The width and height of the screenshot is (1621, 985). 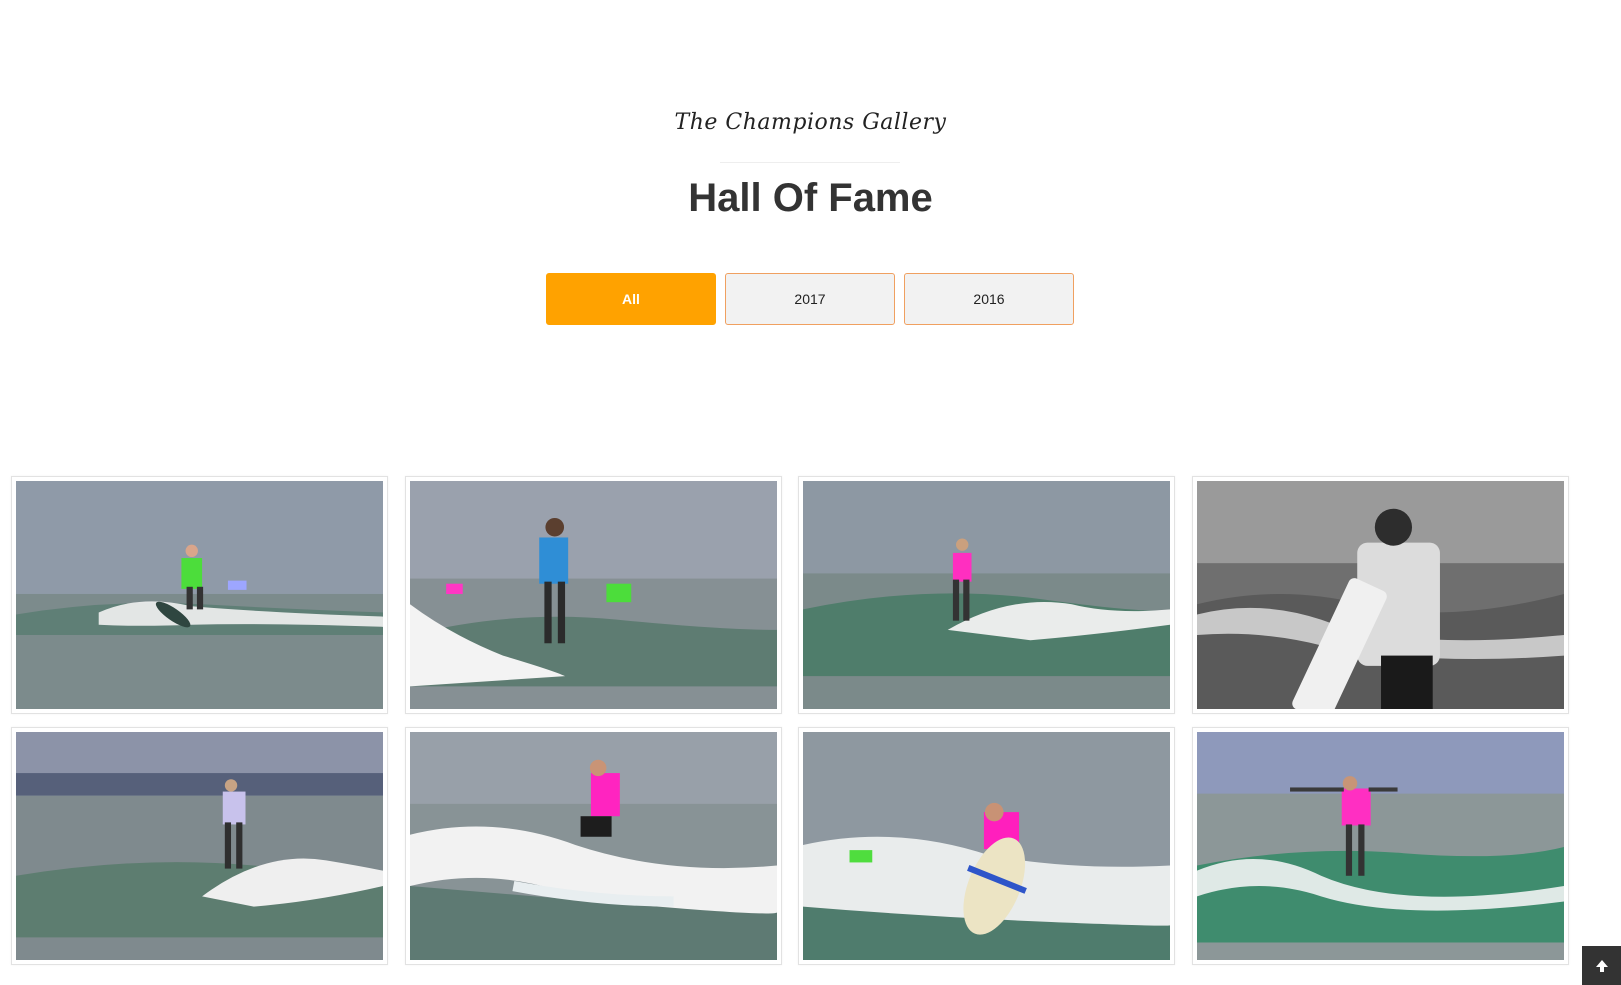 What do you see at coordinates (810, 198) in the screenshot?
I see `page-title: Hall Of Fame` at bounding box center [810, 198].